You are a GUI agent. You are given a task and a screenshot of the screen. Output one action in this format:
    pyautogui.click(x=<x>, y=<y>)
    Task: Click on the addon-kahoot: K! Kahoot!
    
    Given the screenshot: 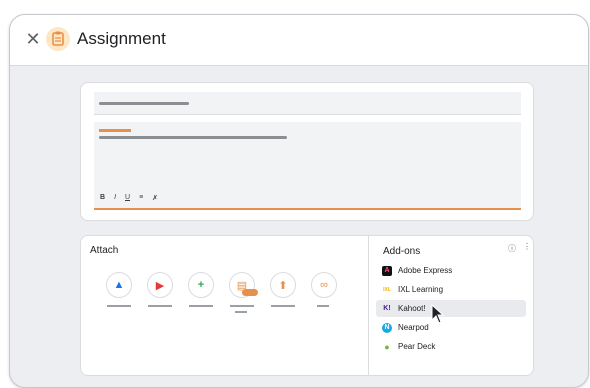 What is the action you would take?
    pyautogui.click(x=451, y=308)
    